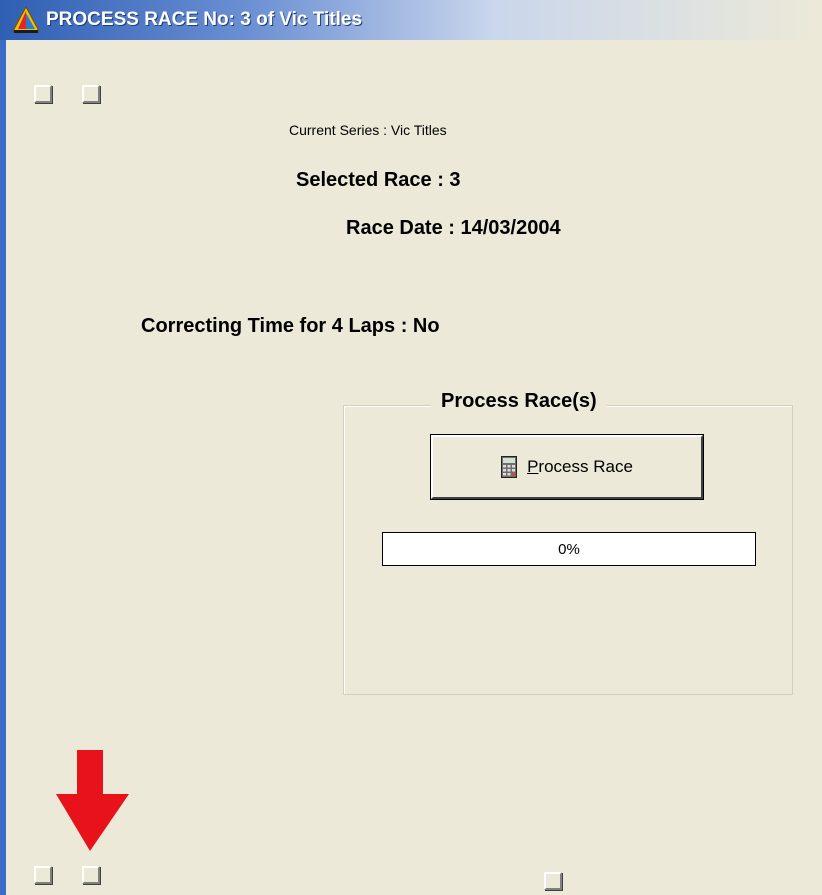 Image resolution: width=822 pixels, height=895 pixels. What do you see at coordinates (533, 466) in the screenshot?
I see `process-race-mnemonic: P` at bounding box center [533, 466].